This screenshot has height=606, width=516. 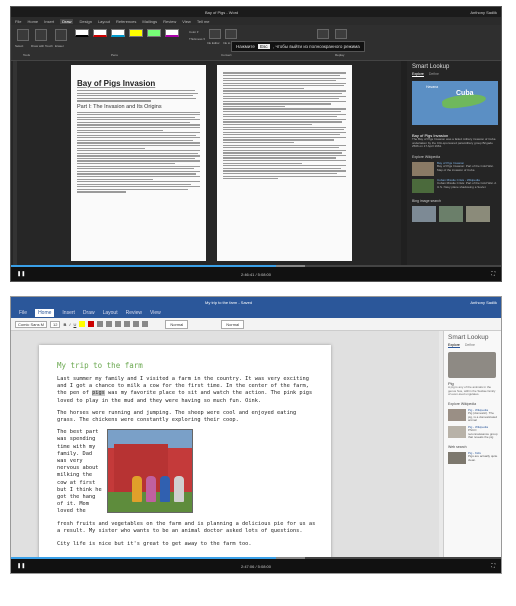 I want to click on color-dropdown: Color ▾, so click(x=194, y=32).